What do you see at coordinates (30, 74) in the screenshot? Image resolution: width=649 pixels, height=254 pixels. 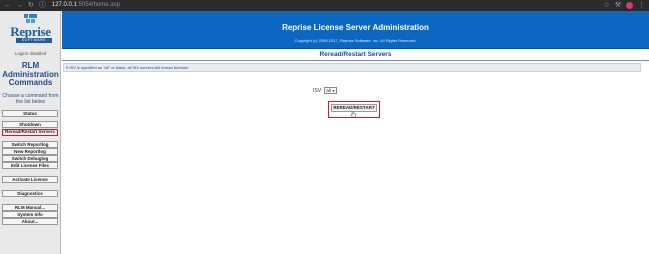 I see `panel-title: RLM Administration Commands` at bounding box center [30, 74].